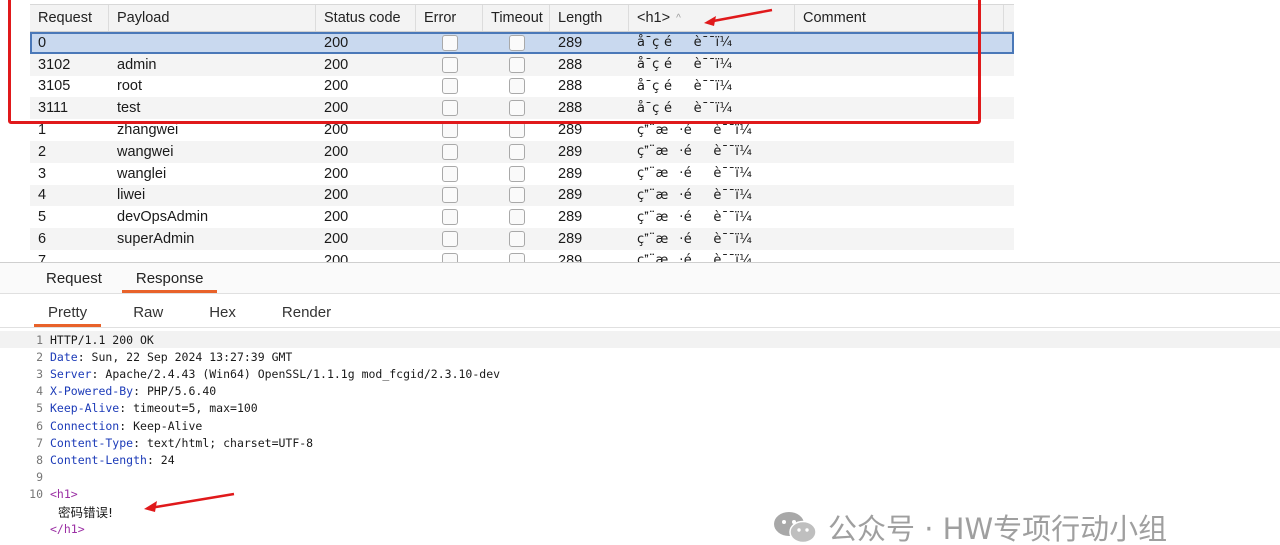 Image resolution: width=1280 pixels, height=545 pixels. What do you see at coordinates (222, 315) in the screenshot?
I see `tab-hex: Hex` at bounding box center [222, 315].